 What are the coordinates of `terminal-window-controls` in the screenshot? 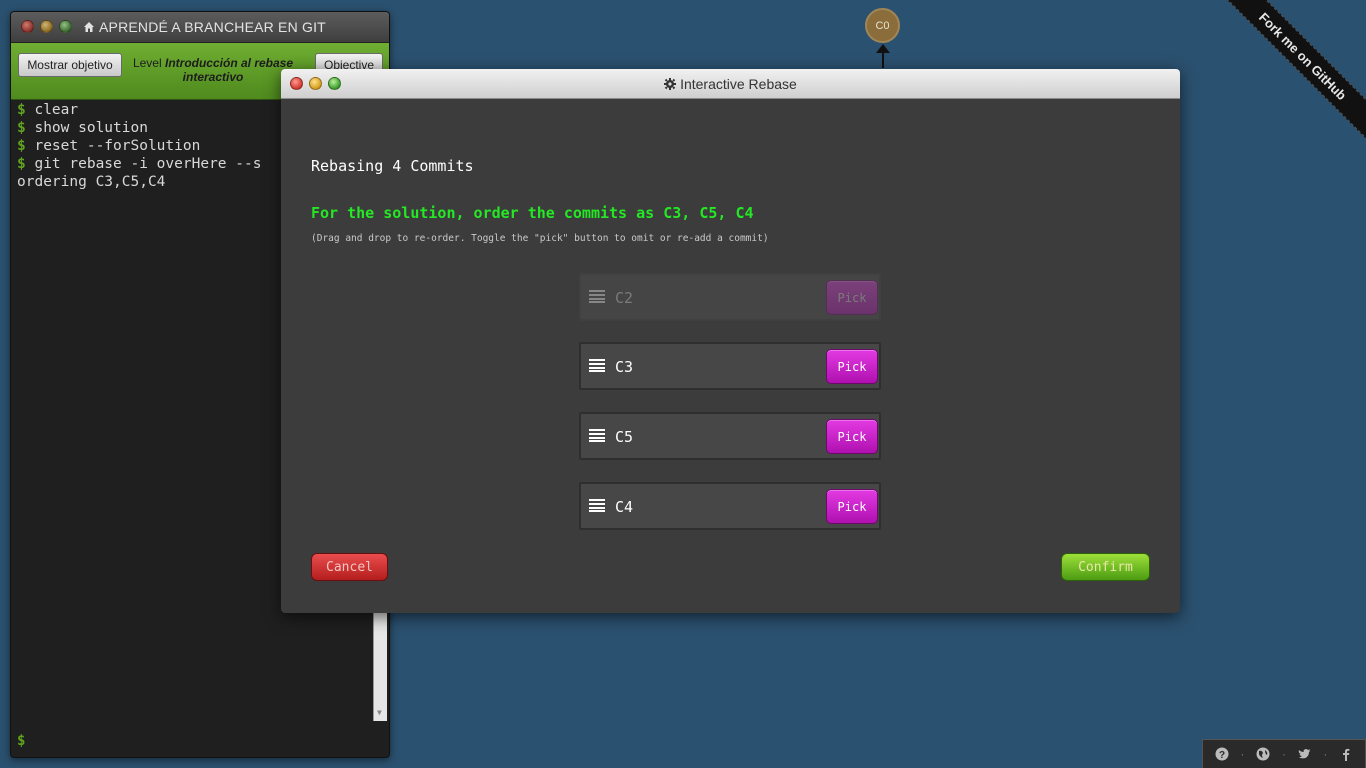 It's located at (46, 26).